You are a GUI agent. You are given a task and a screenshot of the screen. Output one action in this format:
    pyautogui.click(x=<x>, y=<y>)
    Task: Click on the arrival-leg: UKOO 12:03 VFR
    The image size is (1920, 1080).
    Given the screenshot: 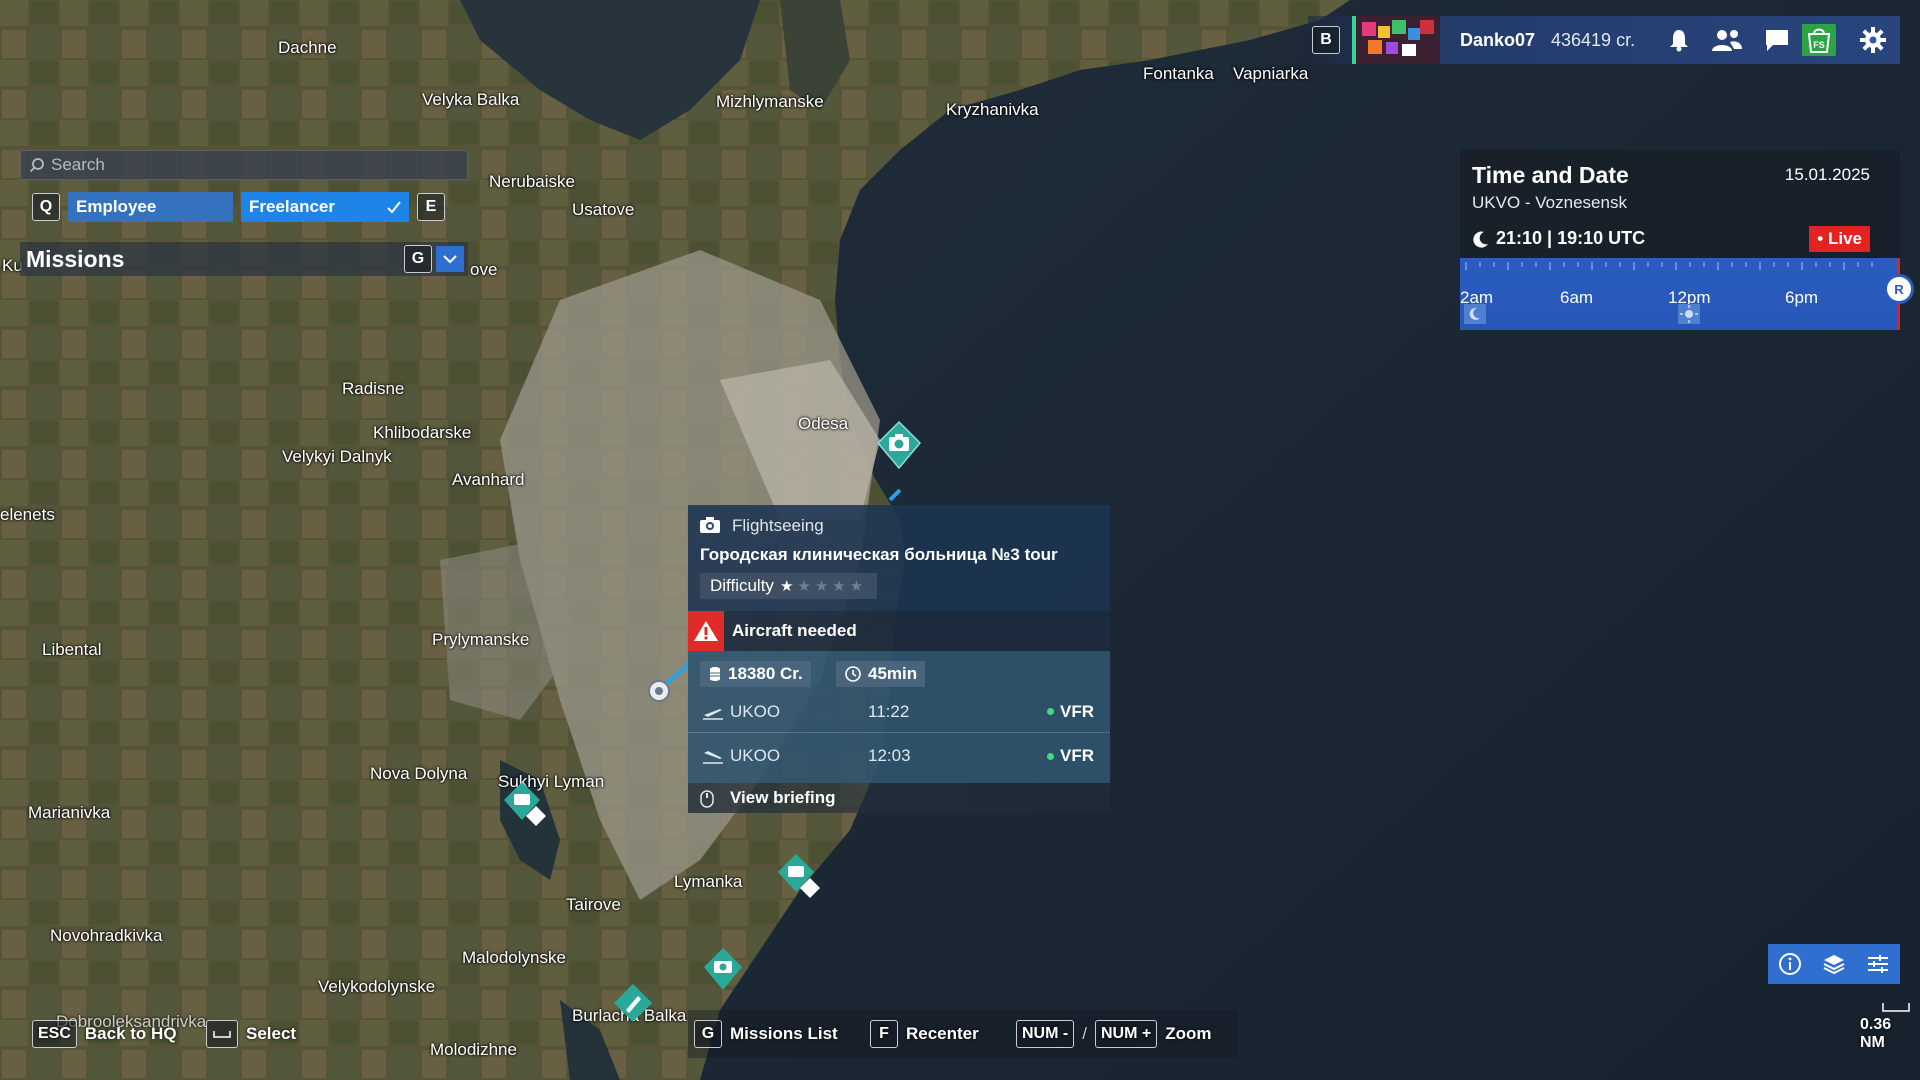 What is the action you would take?
    pyautogui.click(x=899, y=756)
    